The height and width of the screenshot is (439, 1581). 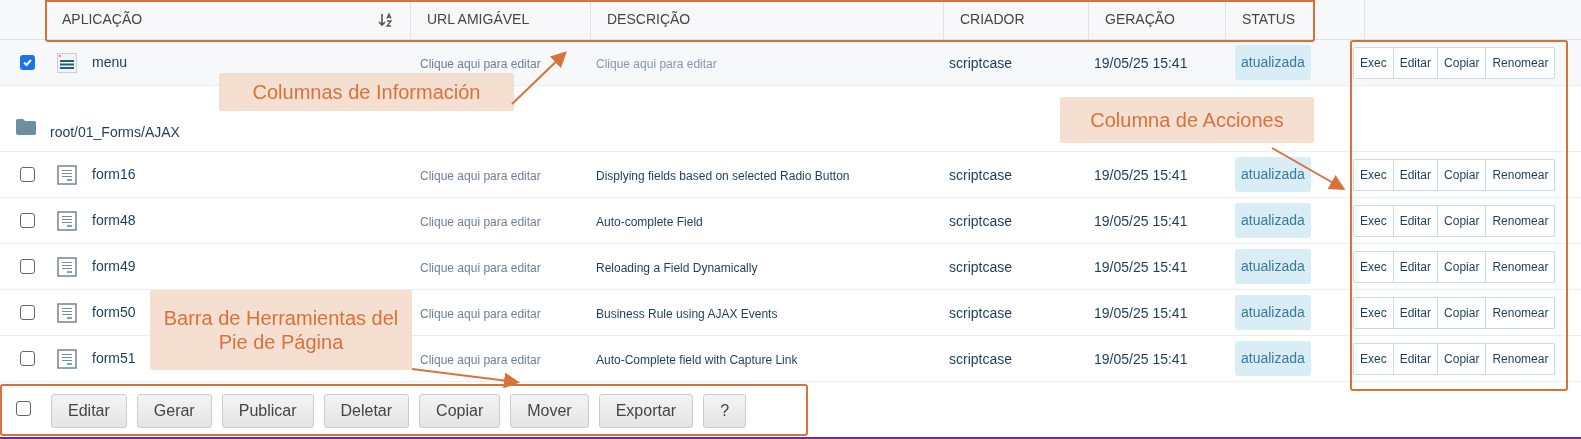 What do you see at coordinates (174, 411) in the screenshot?
I see `toolbar-button: Gerar` at bounding box center [174, 411].